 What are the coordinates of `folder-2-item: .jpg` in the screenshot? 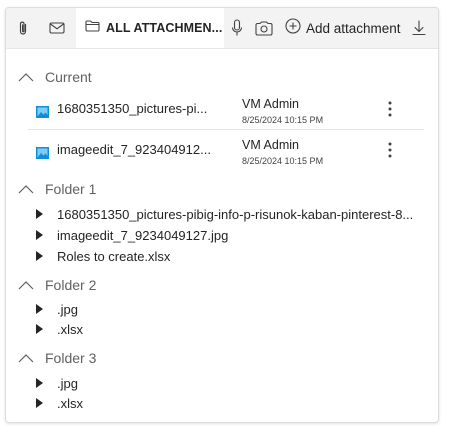 It's located at (57, 309).